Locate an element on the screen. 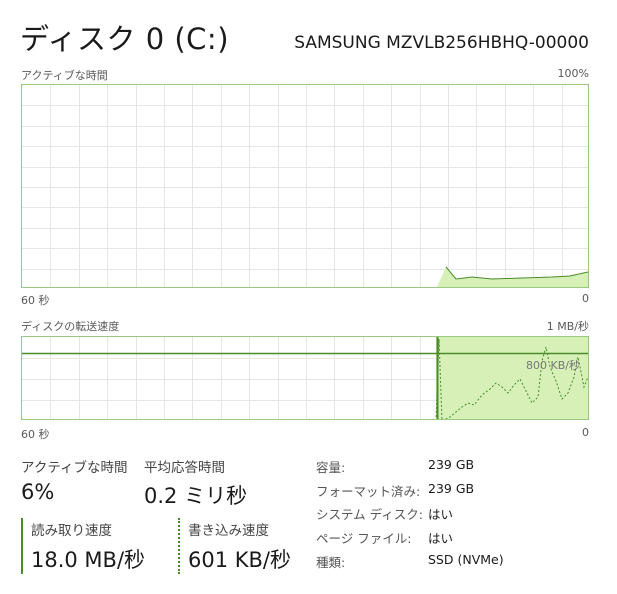  property-value-page-file: はい is located at coordinates (441, 538).